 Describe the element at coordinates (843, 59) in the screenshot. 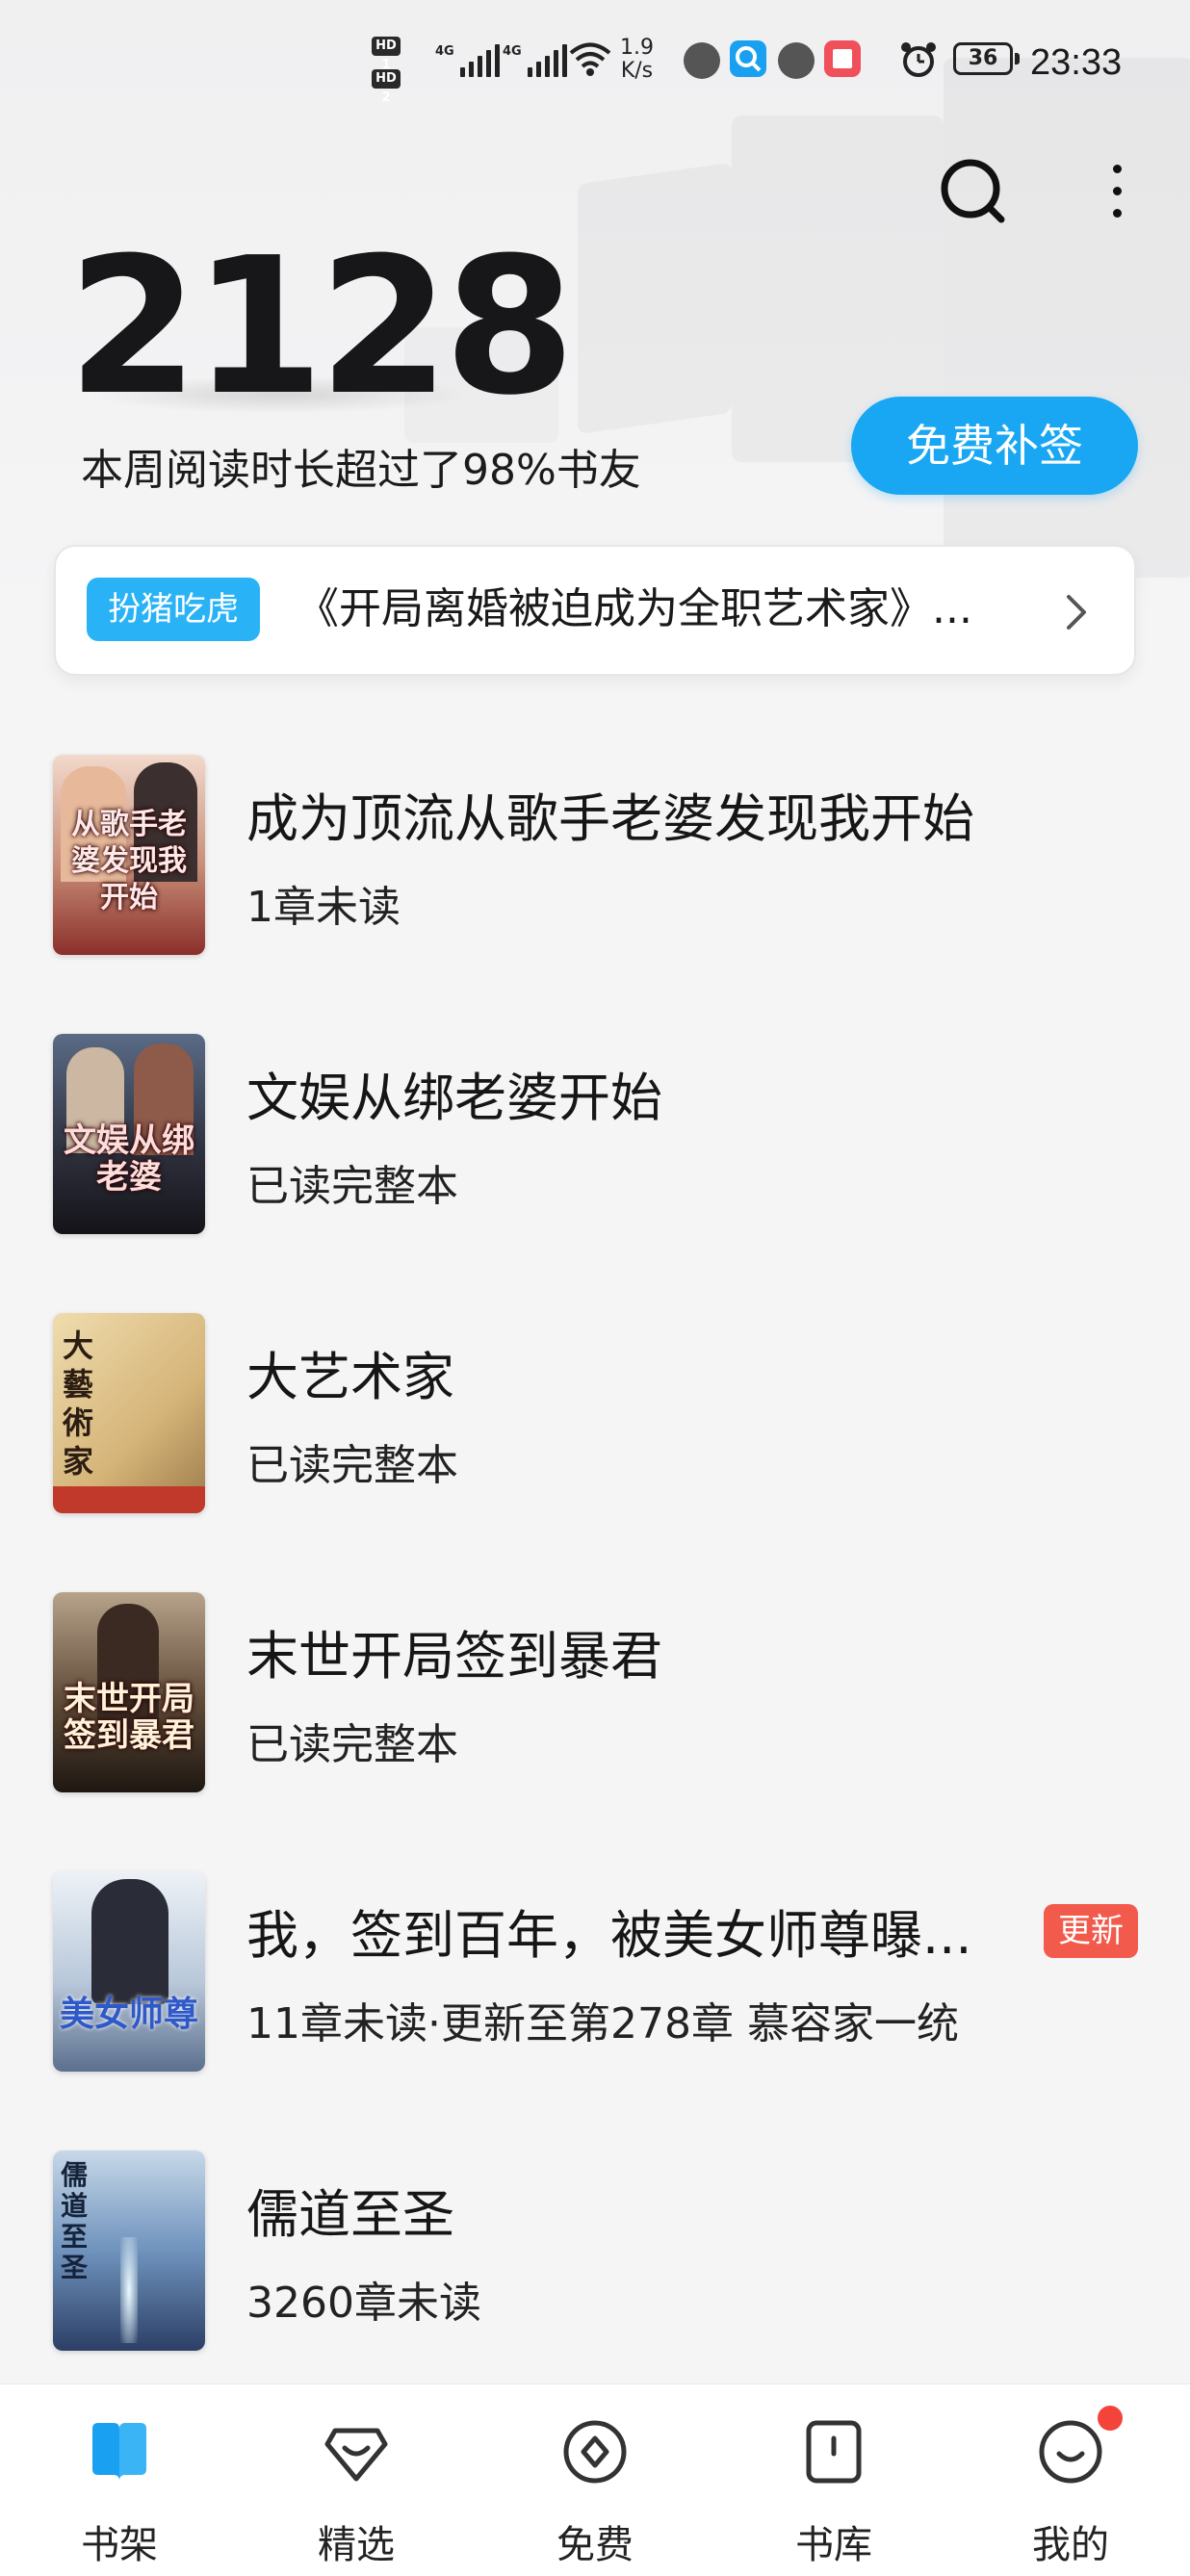

I see `reader-app-icon` at that location.